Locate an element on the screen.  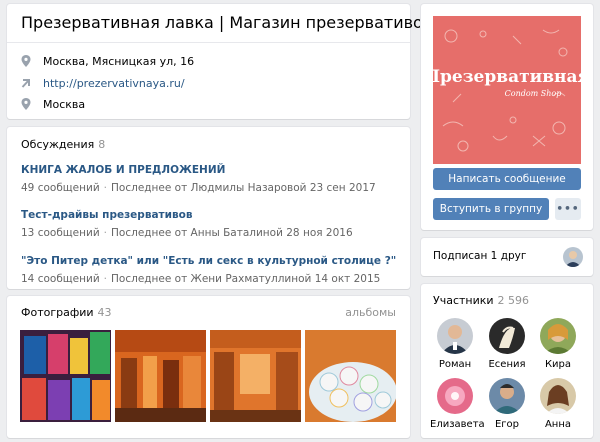
topic-last: Последнее от Анны Баталиной 28 ноя 2016 is located at coordinates (232, 233).